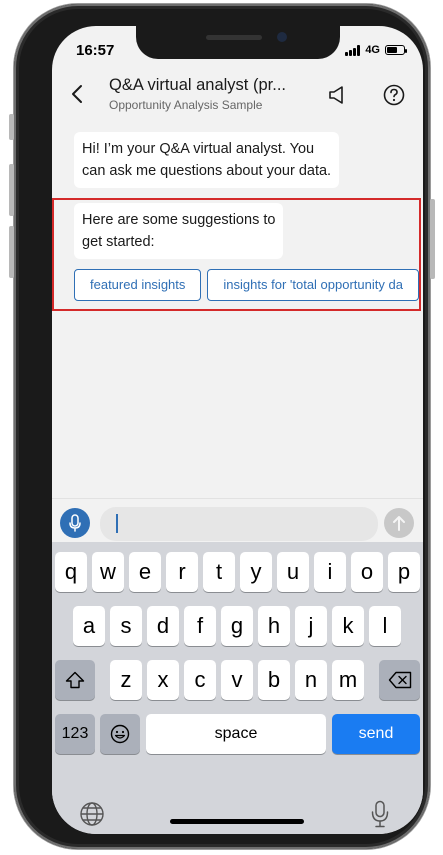 This screenshot has height=855, width=443. Describe the element at coordinates (163, 680) in the screenshot. I see `key-x: x` at that location.